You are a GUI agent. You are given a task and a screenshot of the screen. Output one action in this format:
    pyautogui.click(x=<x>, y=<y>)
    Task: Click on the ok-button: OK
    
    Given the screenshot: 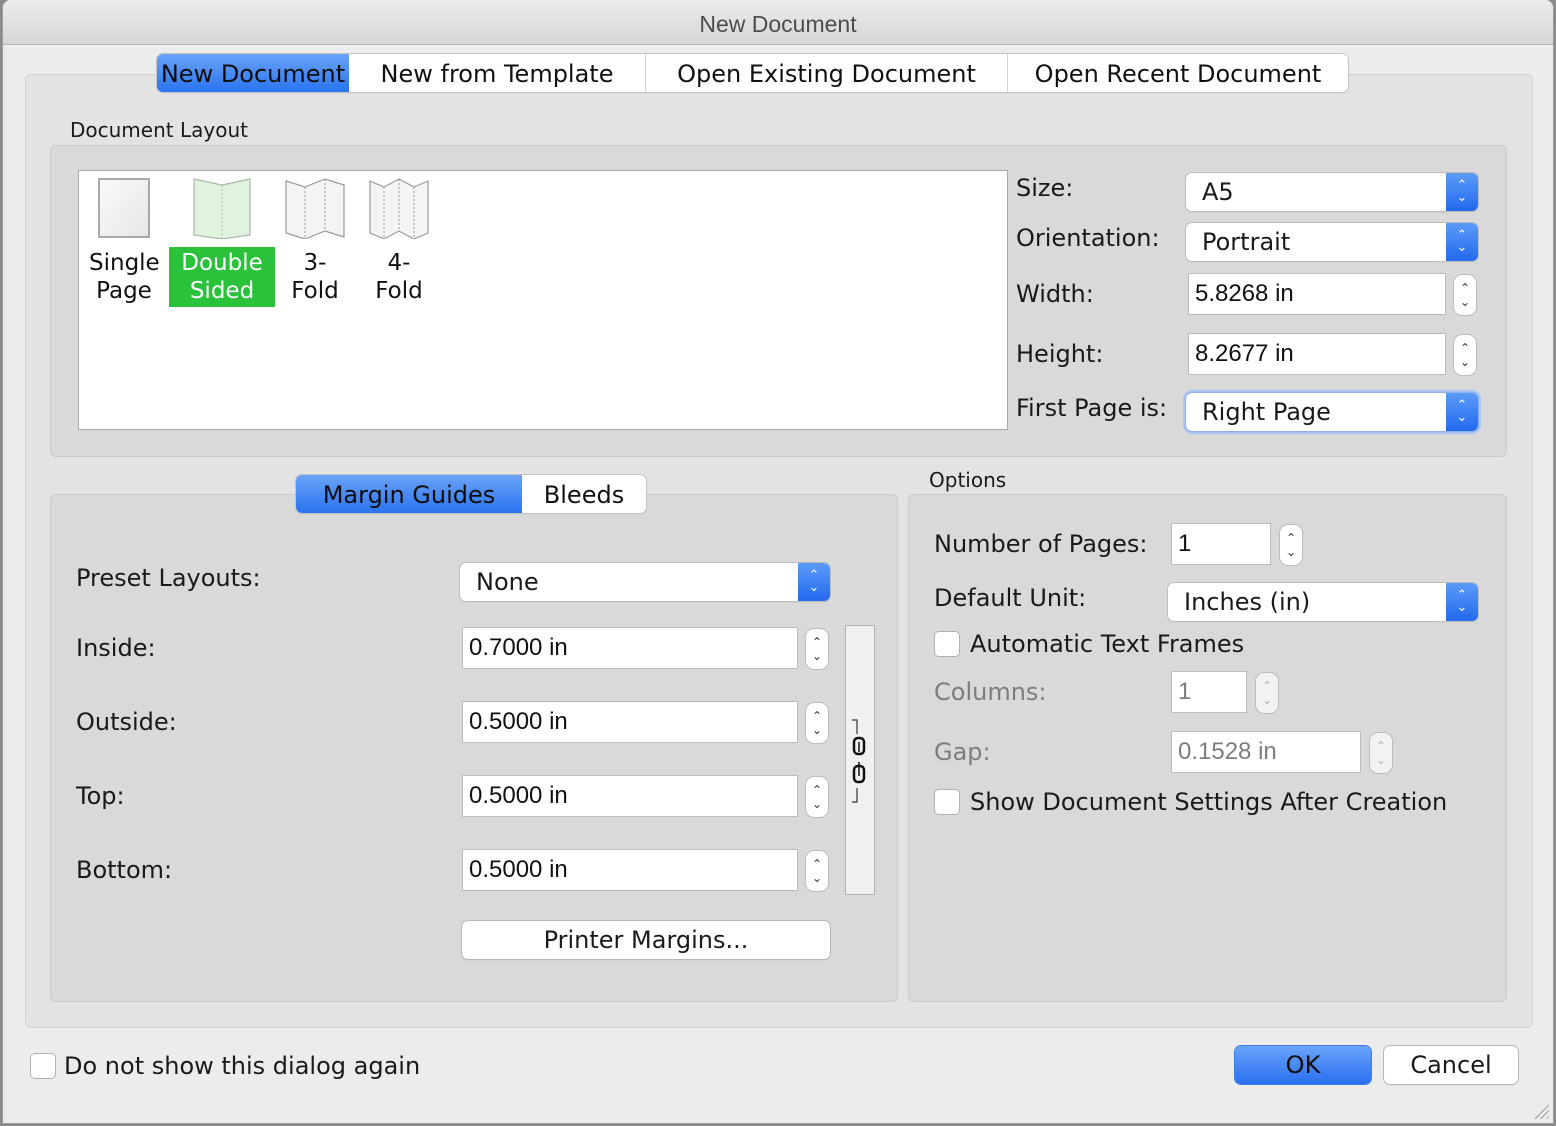 What is the action you would take?
    pyautogui.click(x=1303, y=1065)
    